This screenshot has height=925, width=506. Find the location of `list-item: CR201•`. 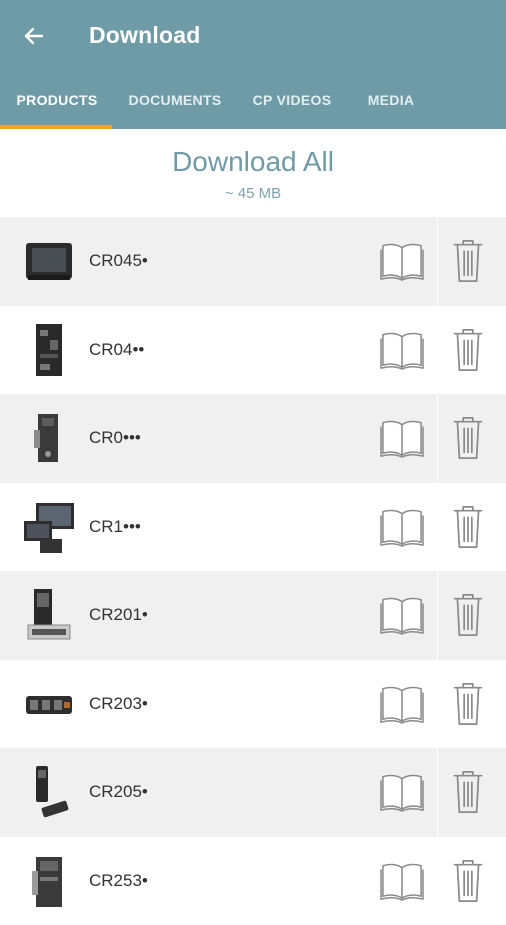

list-item: CR201• is located at coordinates (253, 615).